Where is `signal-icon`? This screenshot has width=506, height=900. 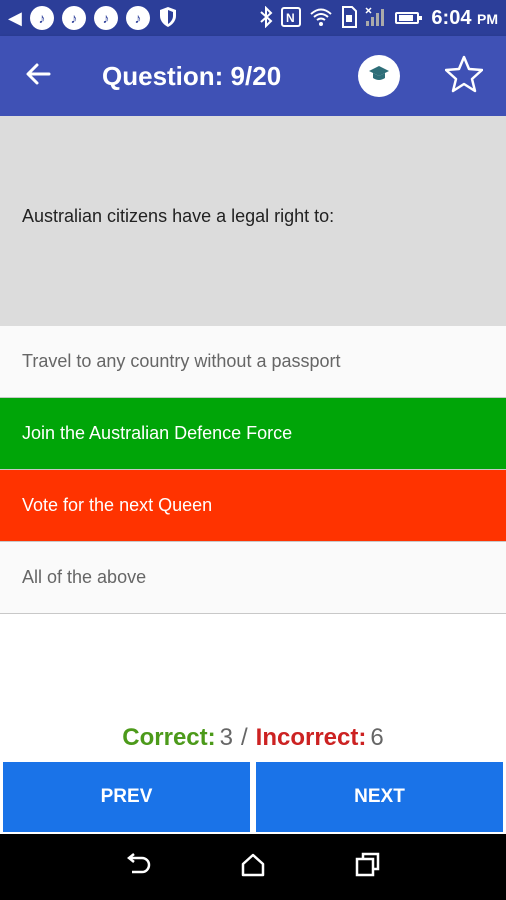 signal-icon is located at coordinates (376, 18).